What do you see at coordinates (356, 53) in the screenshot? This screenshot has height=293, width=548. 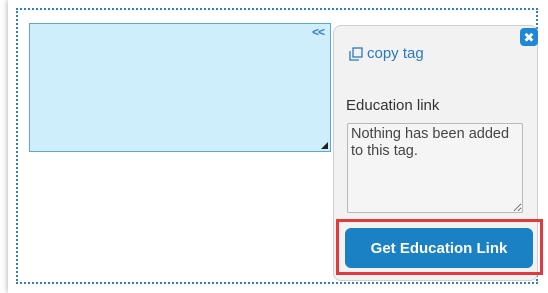 I see `copy-icon` at bounding box center [356, 53].